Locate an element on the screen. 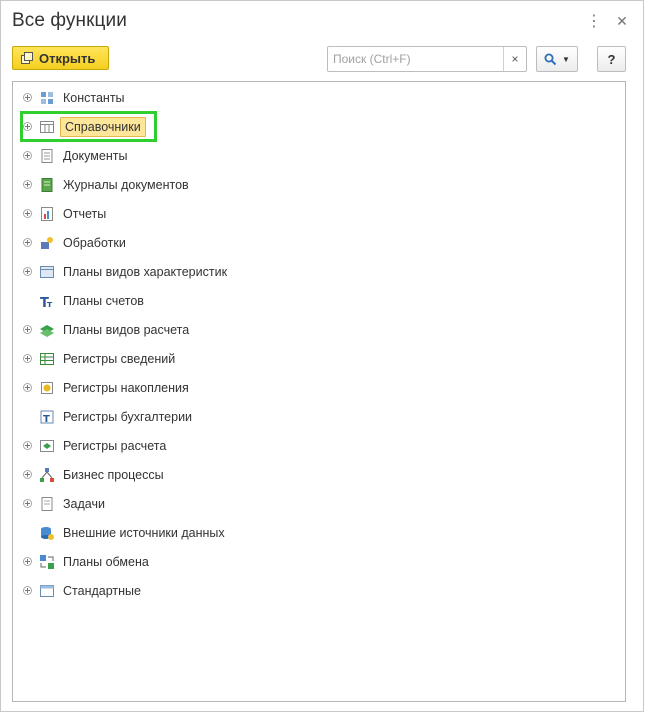 Image resolution: width=646 pixels, height=714 pixels. svg-text: т is located at coordinates (50, 304).